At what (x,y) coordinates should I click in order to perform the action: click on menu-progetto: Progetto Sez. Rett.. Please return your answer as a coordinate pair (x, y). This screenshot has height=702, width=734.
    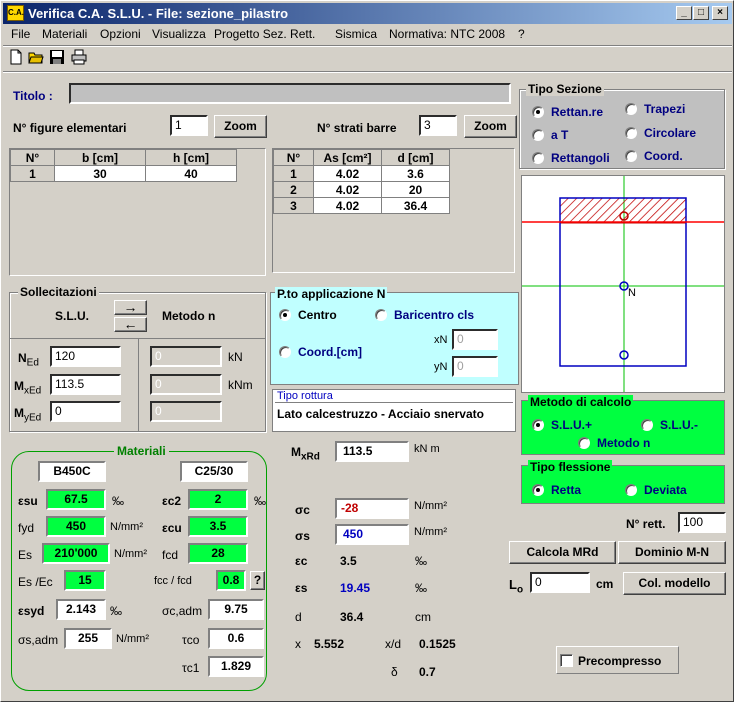
    Looking at the image, I should click on (264, 34).